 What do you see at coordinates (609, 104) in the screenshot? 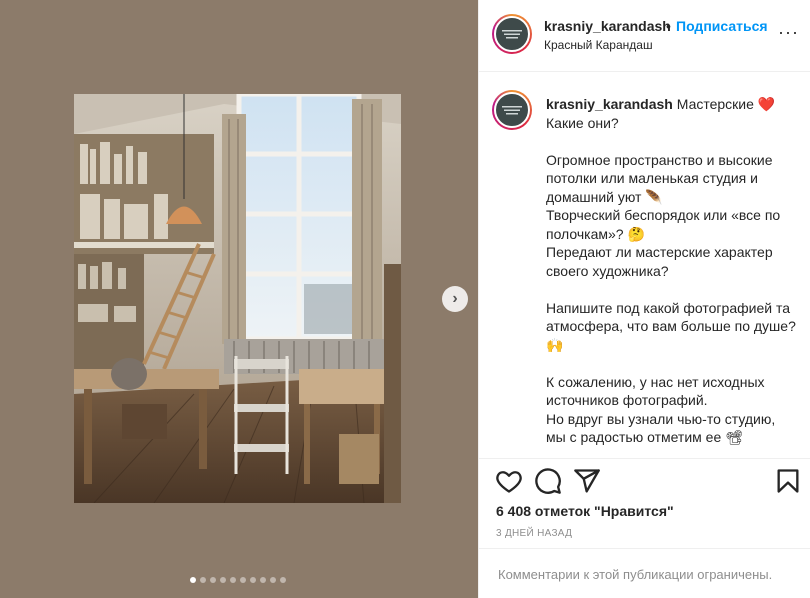
I see `caption-username: krasniy_karandash` at bounding box center [609, 104].